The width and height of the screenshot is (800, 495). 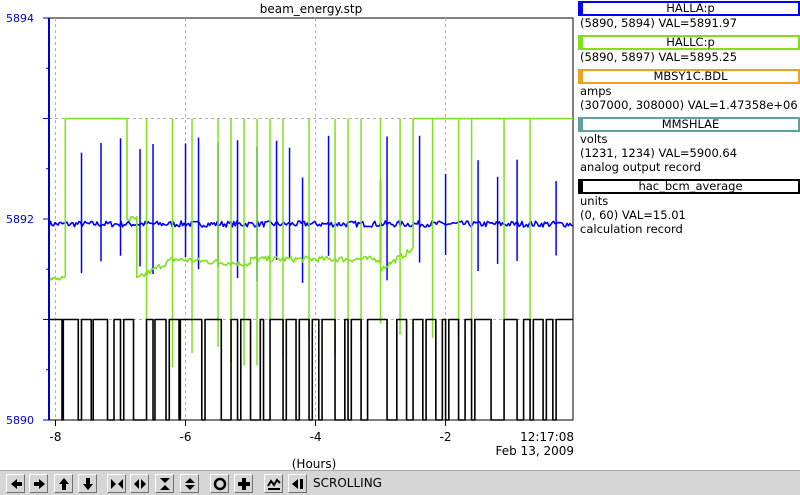 I want to click on auto-scale-button, so click(x=273, y=483).